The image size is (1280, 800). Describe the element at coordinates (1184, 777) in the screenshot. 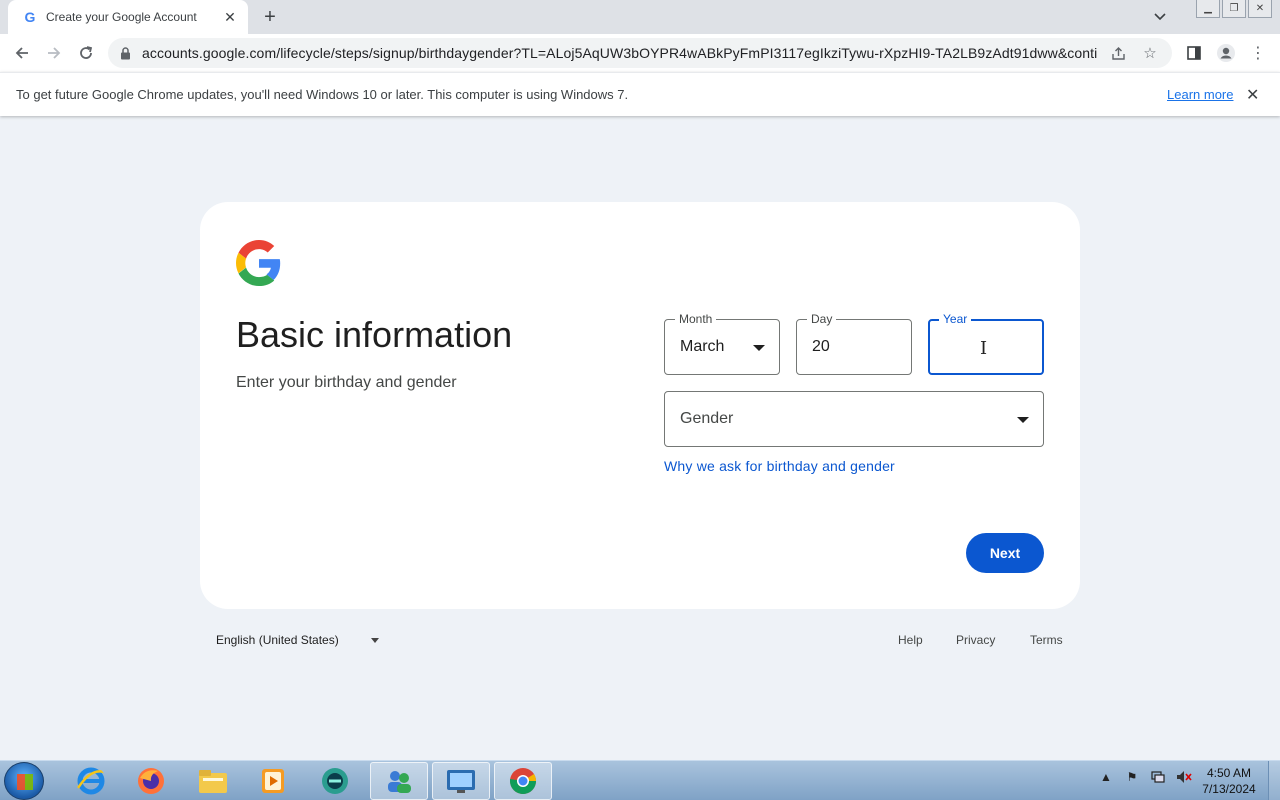

I see `volume-muted-icon` at that location.